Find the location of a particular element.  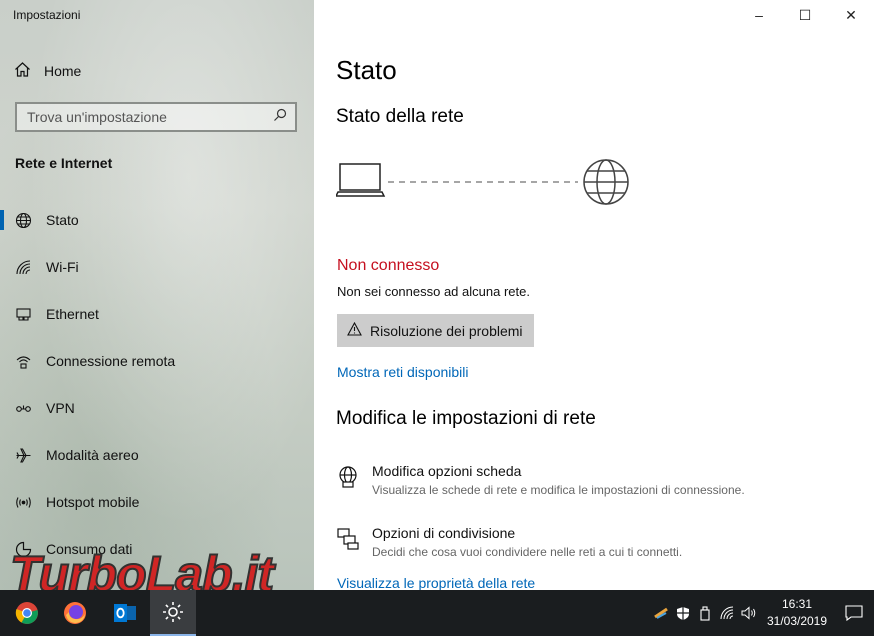

sidebar-home: Home is located at coordinates (47, 71).